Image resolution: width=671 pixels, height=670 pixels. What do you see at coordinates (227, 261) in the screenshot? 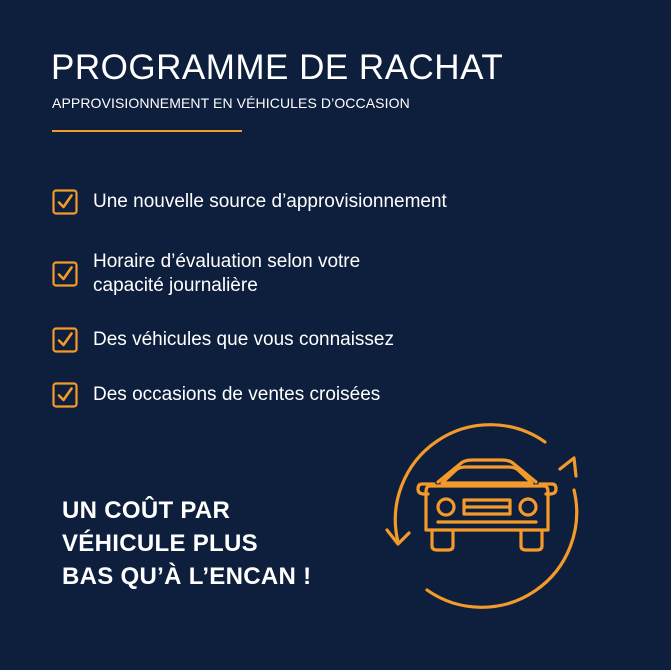
I see `benefit-text-2-line1: Horaire d’évaluation selon votre` at bounding box center [227, 261].